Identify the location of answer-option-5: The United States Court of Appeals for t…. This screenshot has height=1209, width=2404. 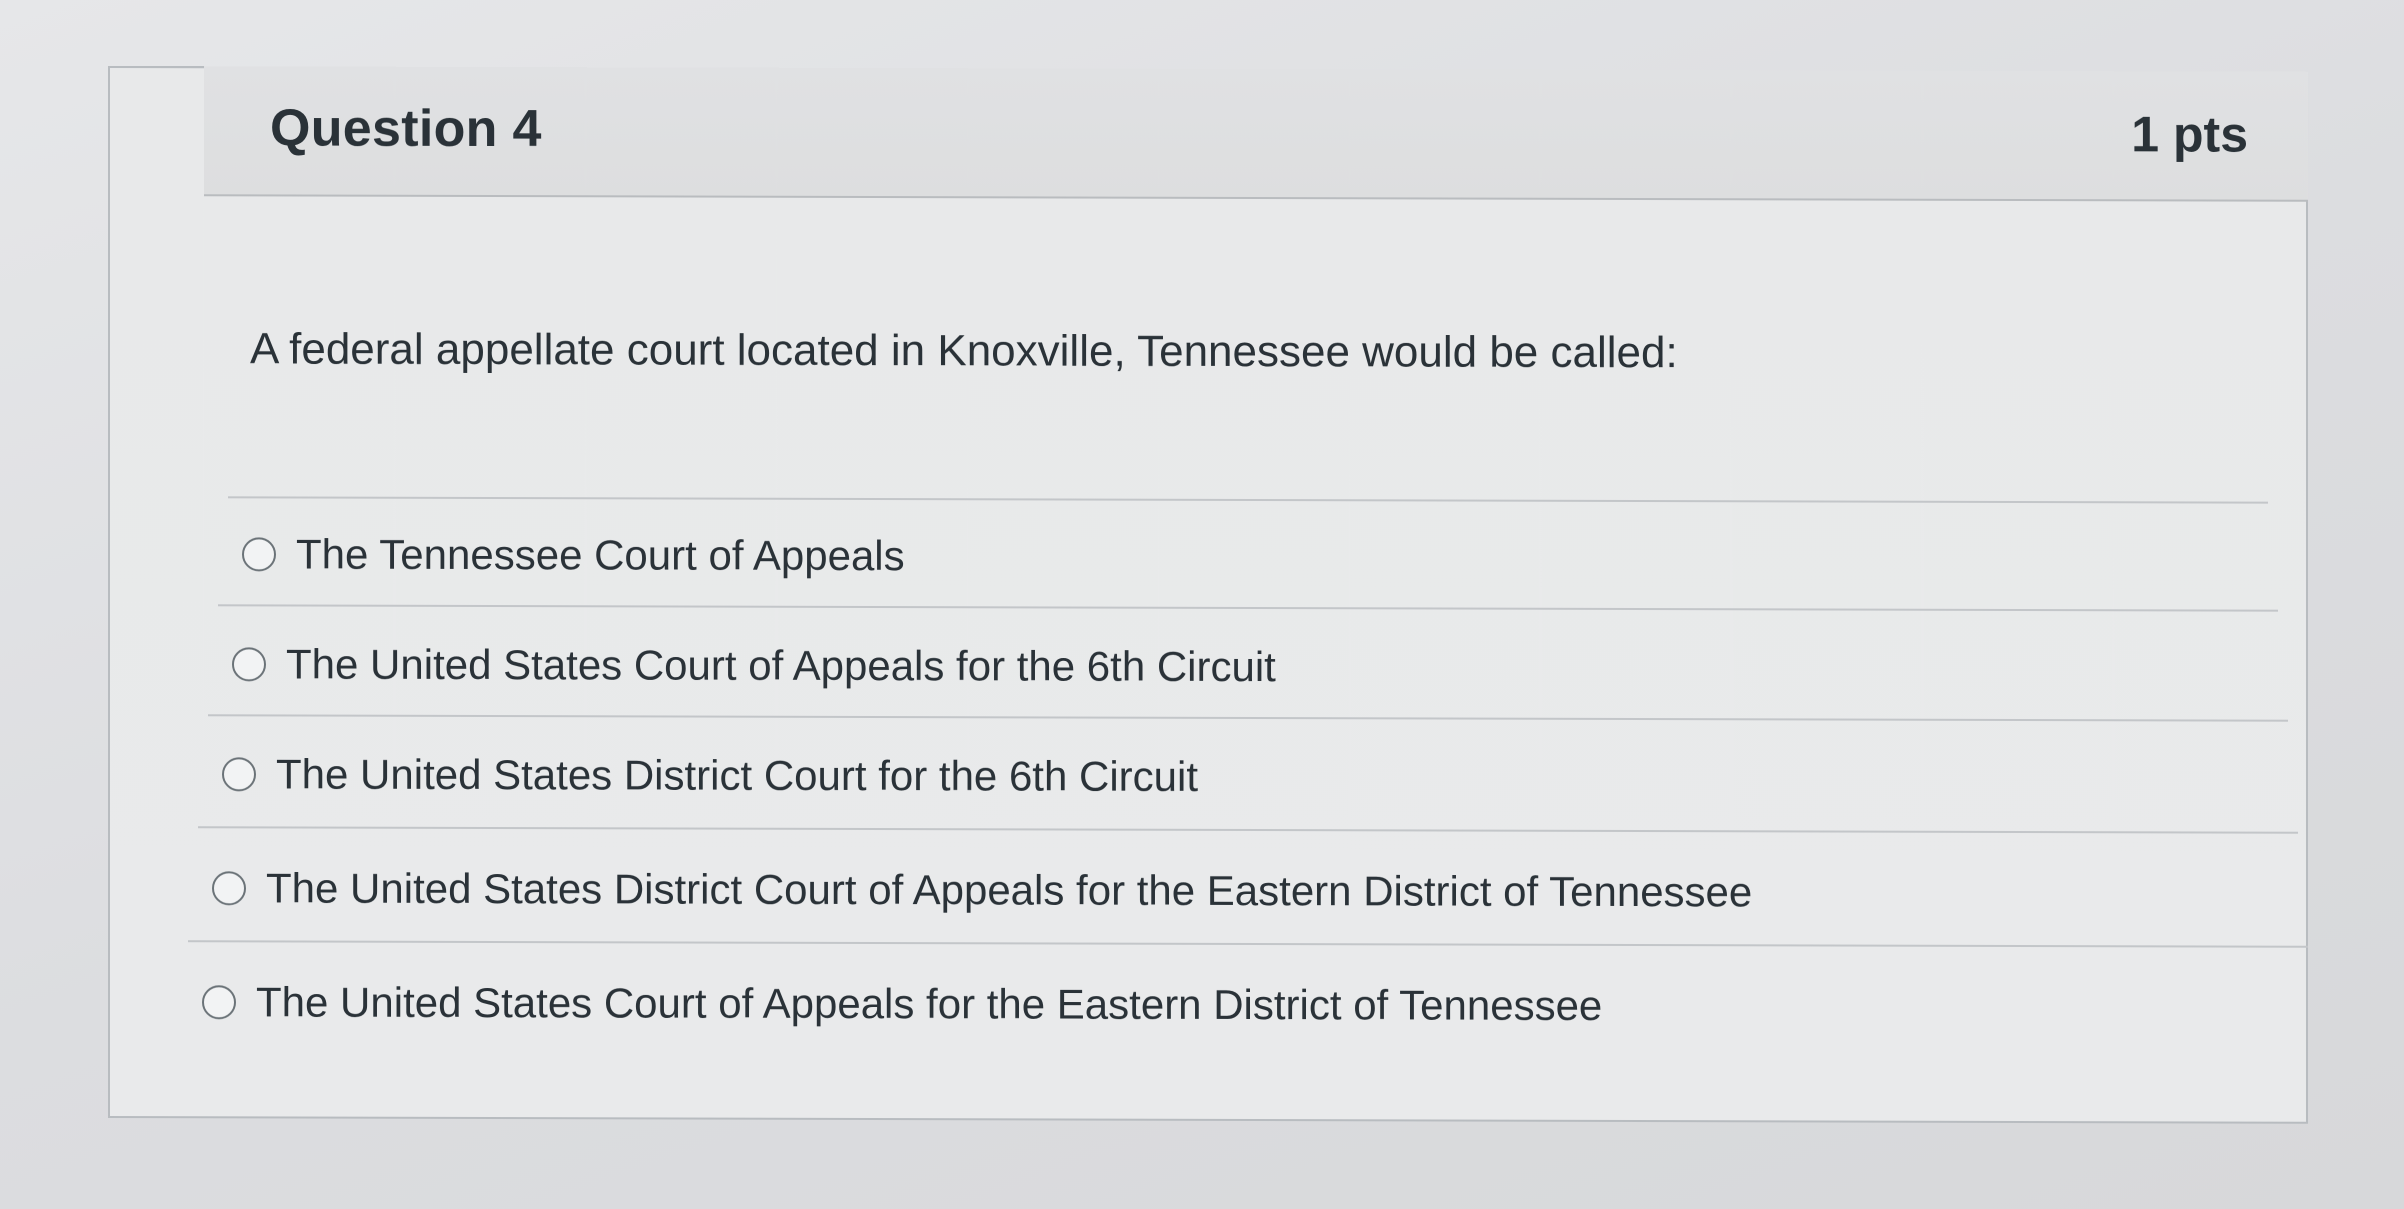
(902, 1004).